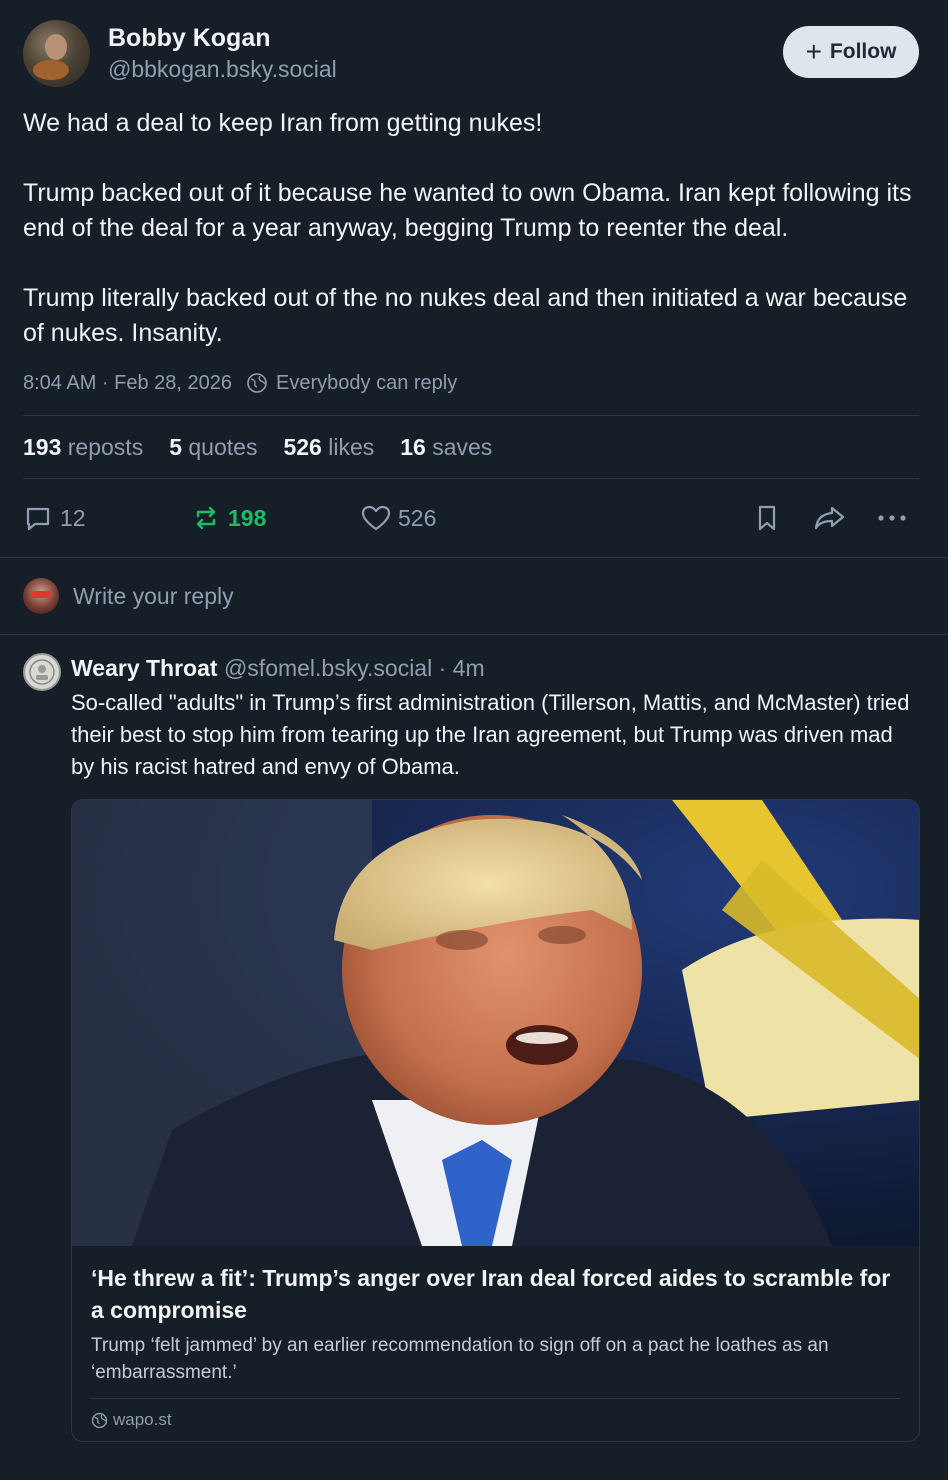 The height and width of the screenshot is (1480, 948). Describe the element at coordinates (462, 668) in the screenshot. I see `reply-time: · 4m` at that location.